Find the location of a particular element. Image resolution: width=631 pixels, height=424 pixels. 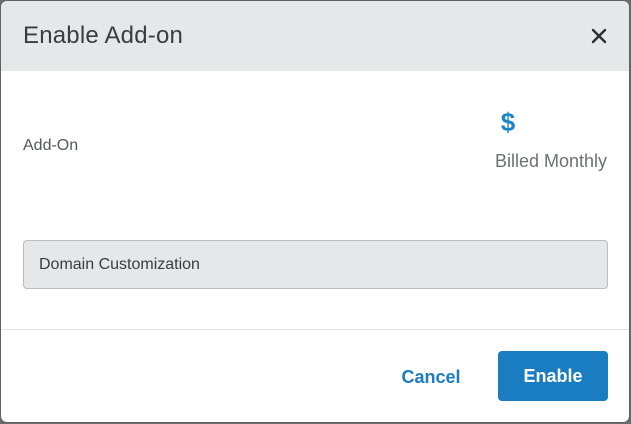

close-icon is located at coordinates (599, 36).